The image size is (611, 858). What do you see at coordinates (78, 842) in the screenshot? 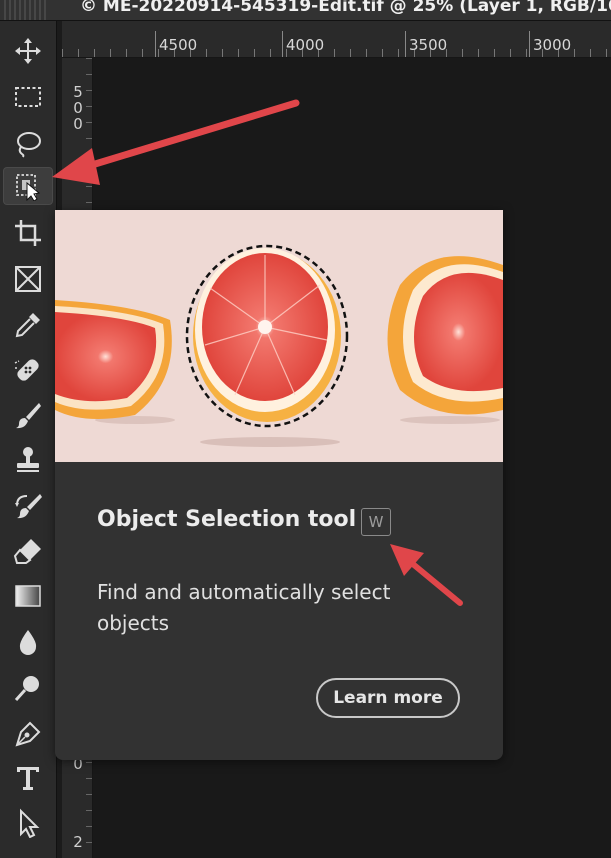
I see `ruler-label: 2` at bounding box center [78, 842].